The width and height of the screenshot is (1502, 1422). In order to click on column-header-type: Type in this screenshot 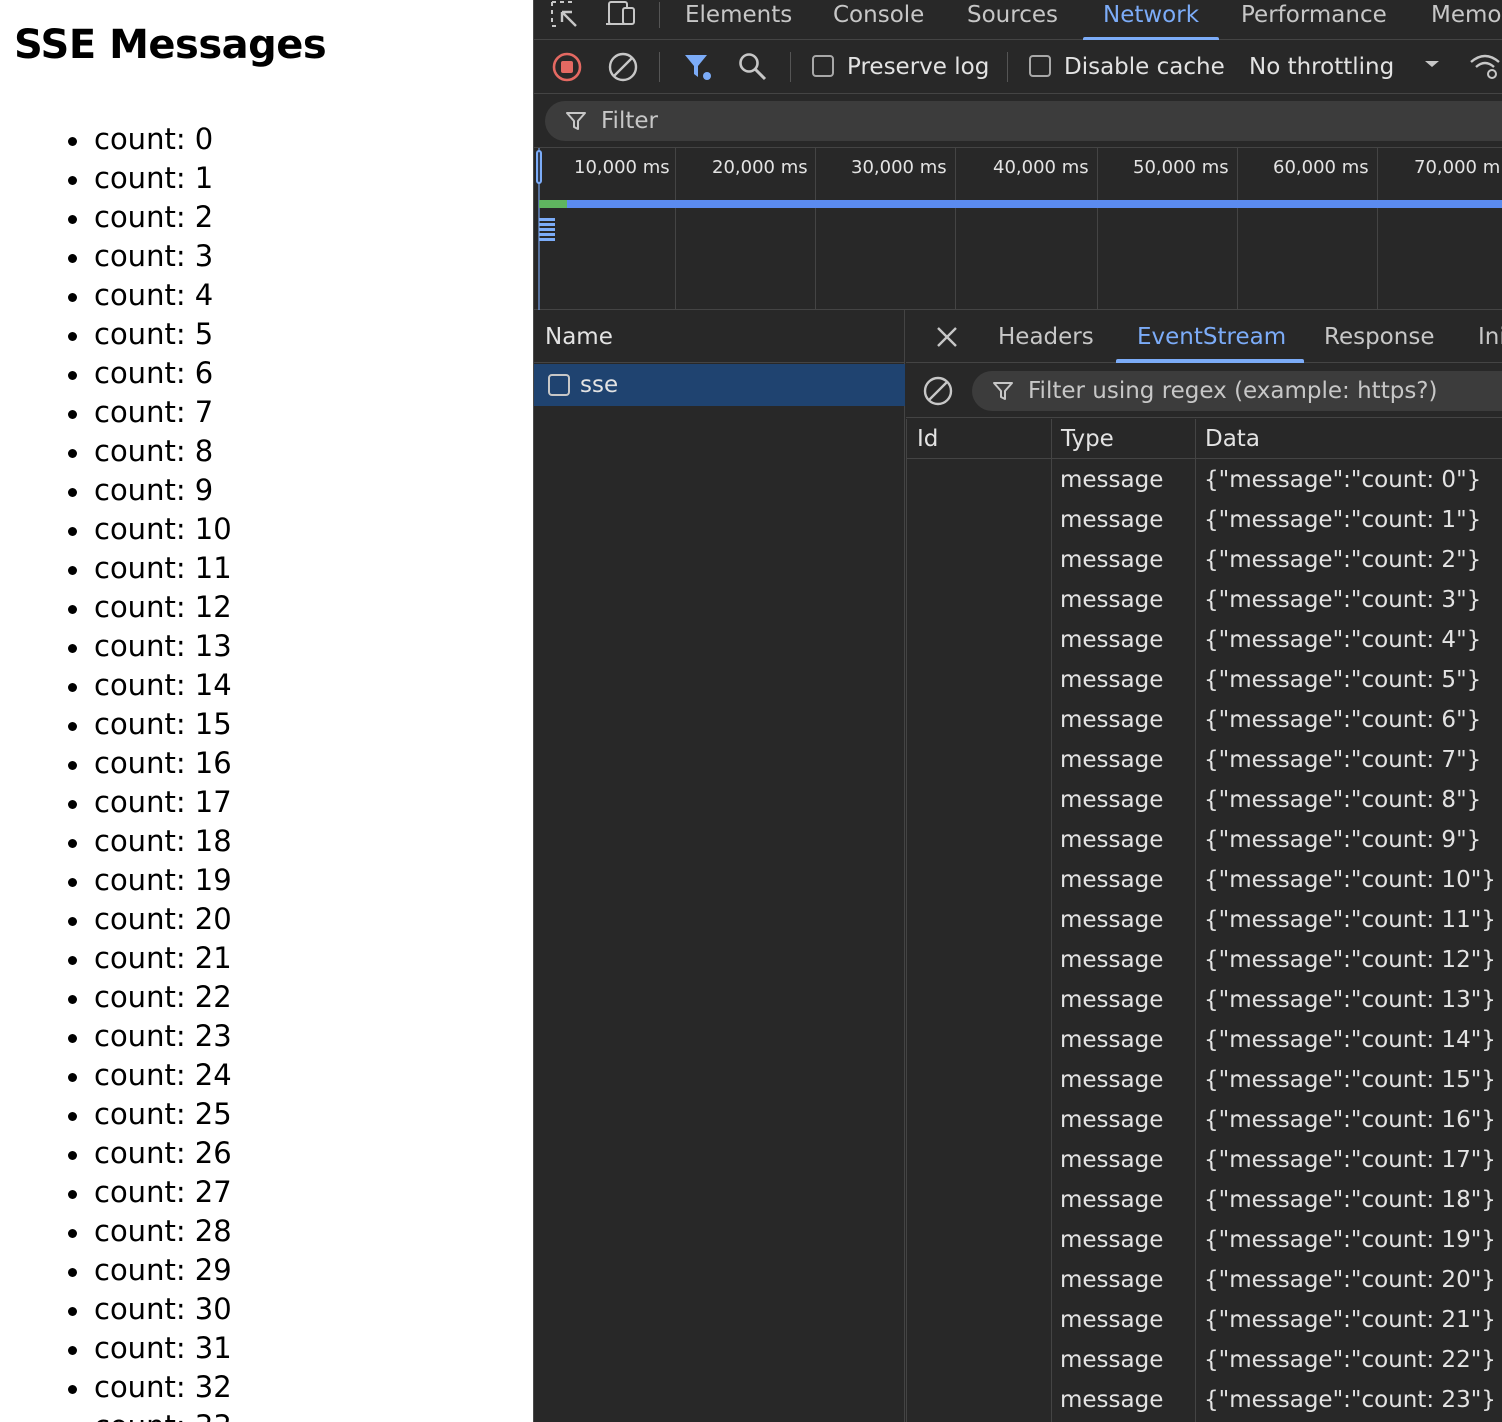, I will do `click(1087, 439)`.